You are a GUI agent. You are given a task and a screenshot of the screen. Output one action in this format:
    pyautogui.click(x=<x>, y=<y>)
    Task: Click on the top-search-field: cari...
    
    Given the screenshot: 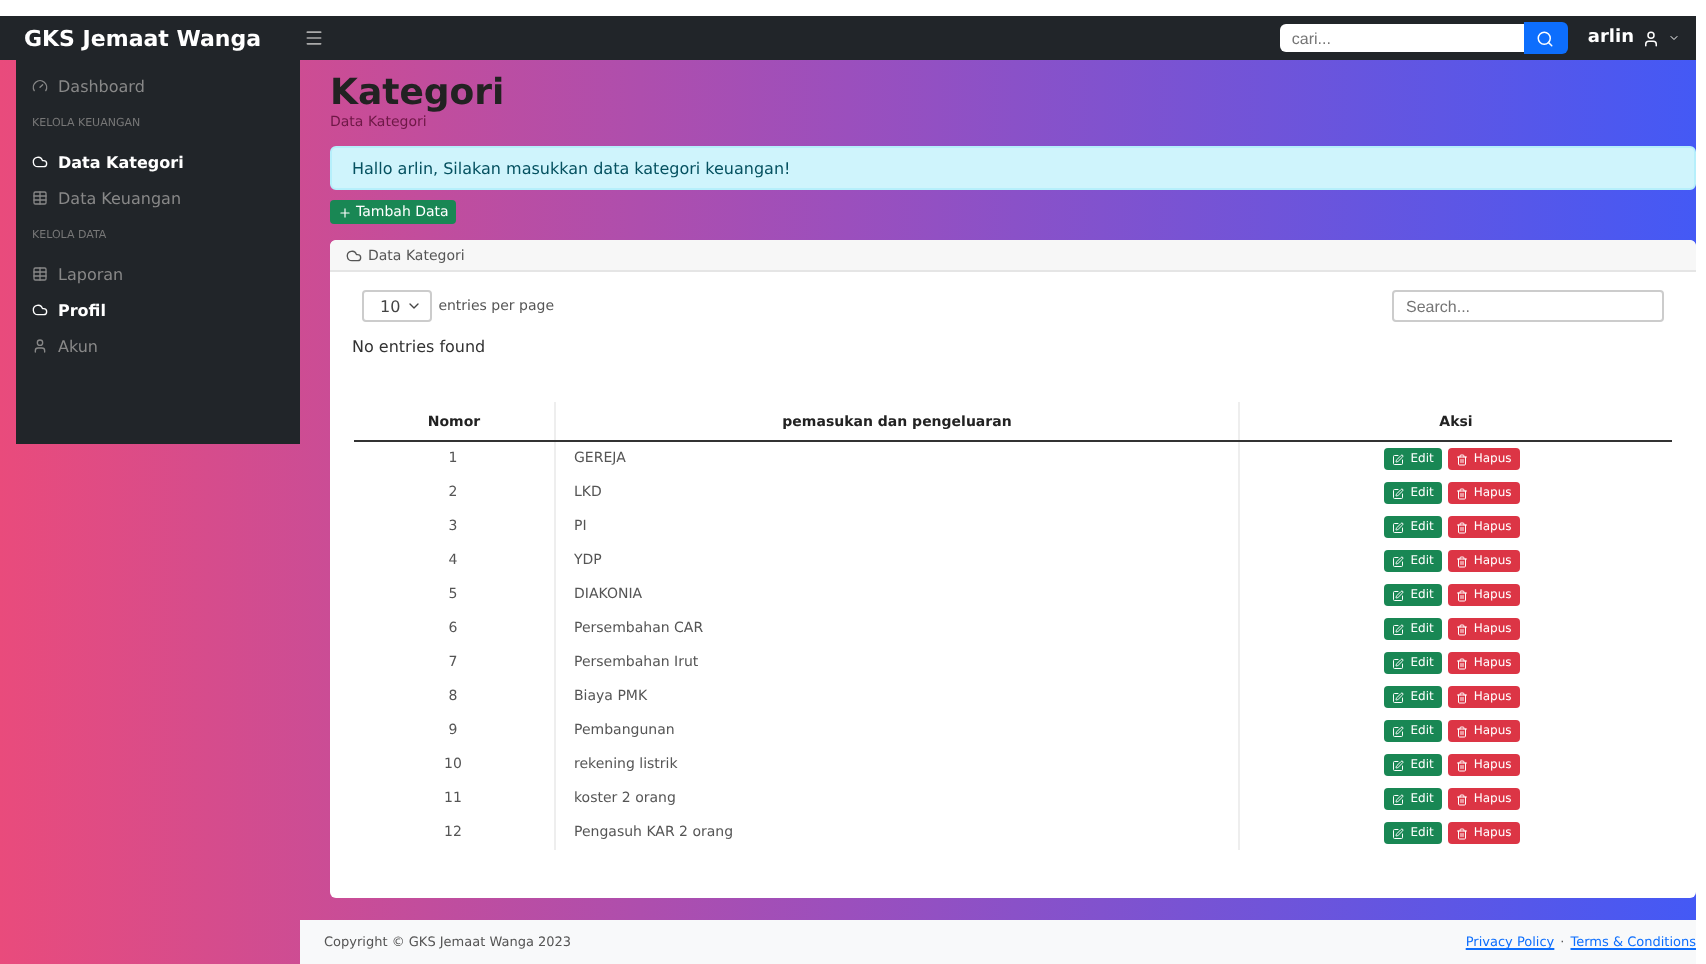 What is the action you would take?
    pyautogui.click(x=1401, y=38)
    